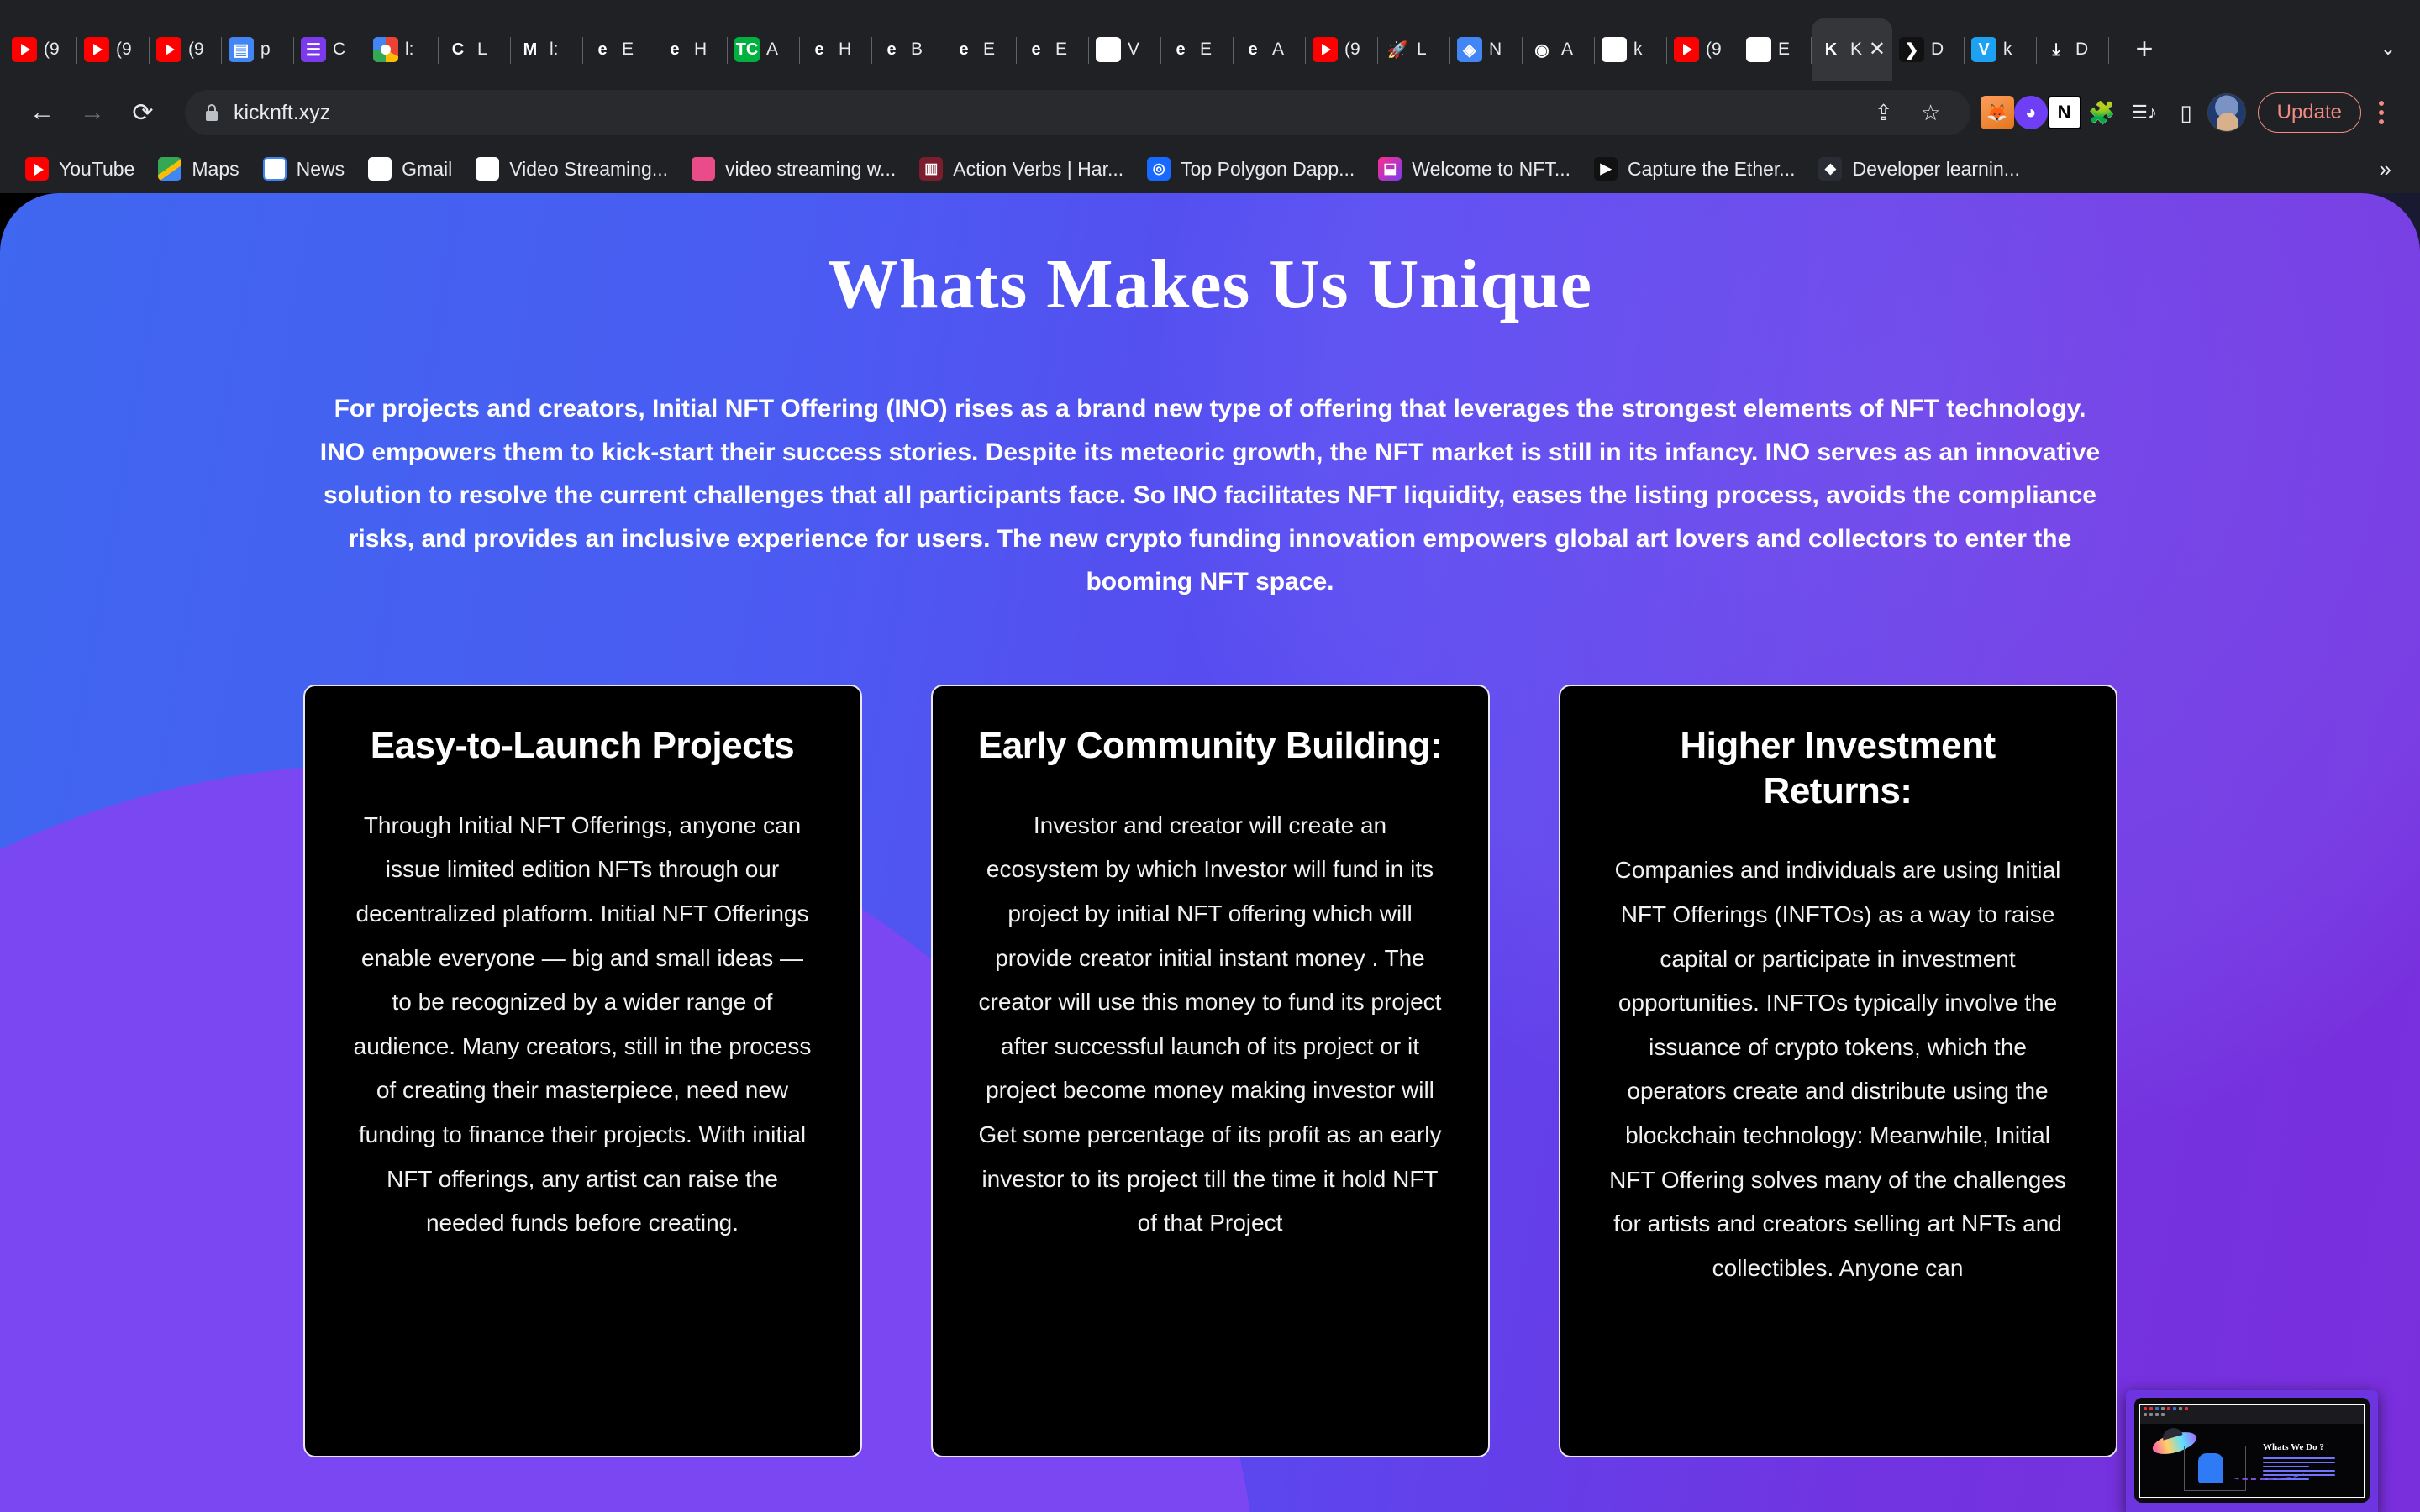 Image resolution: width=2420 pixels, height=1512 pixels. I want to click on reading-list-icon: ☰♪, so click(2144, 113).